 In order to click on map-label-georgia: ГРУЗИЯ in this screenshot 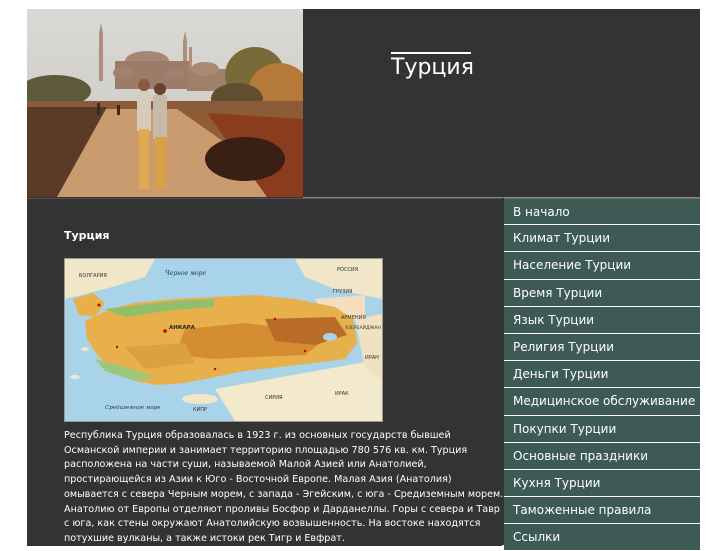, I will do `click(343, 292)`.